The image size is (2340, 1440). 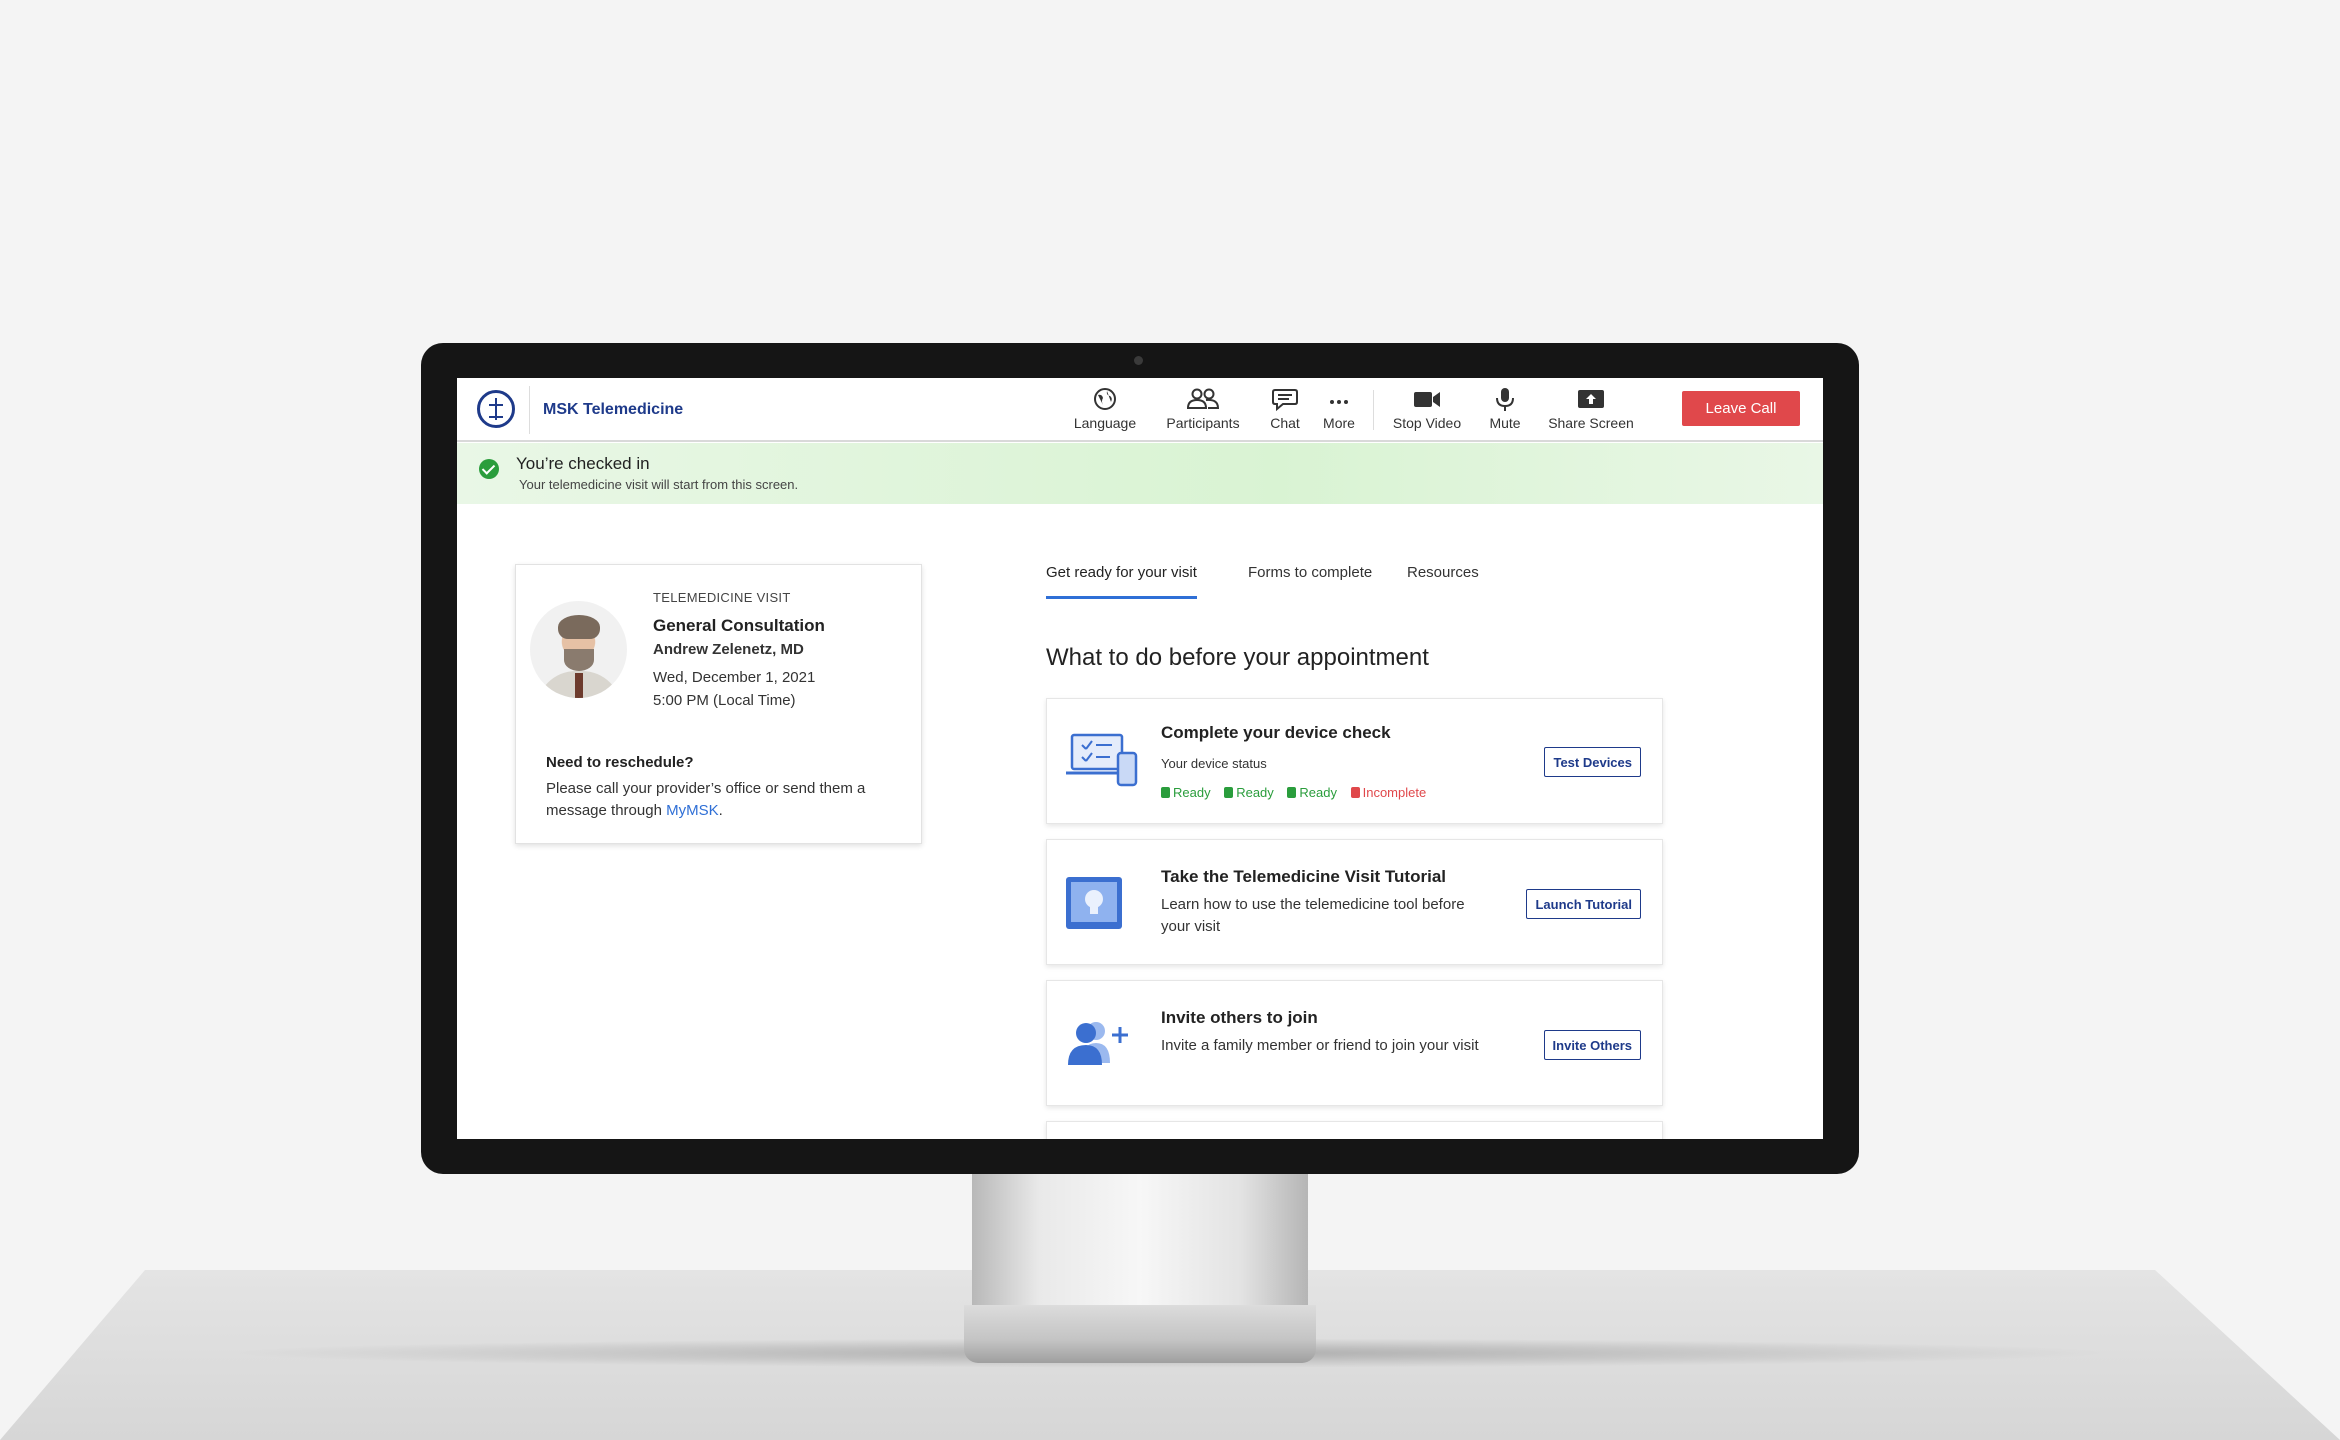 What do you see at coordinates (1741, 408) in the screenshot?
I see `leave-call-button: Leave Call` at bounding box center [1741, 408].